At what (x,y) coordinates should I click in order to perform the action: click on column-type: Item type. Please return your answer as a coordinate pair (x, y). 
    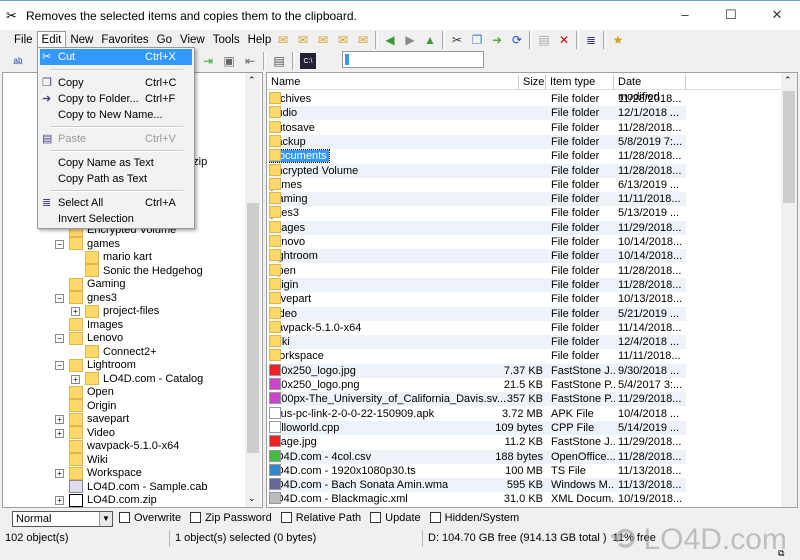
    Looking at the image, I should click on (580, 82).